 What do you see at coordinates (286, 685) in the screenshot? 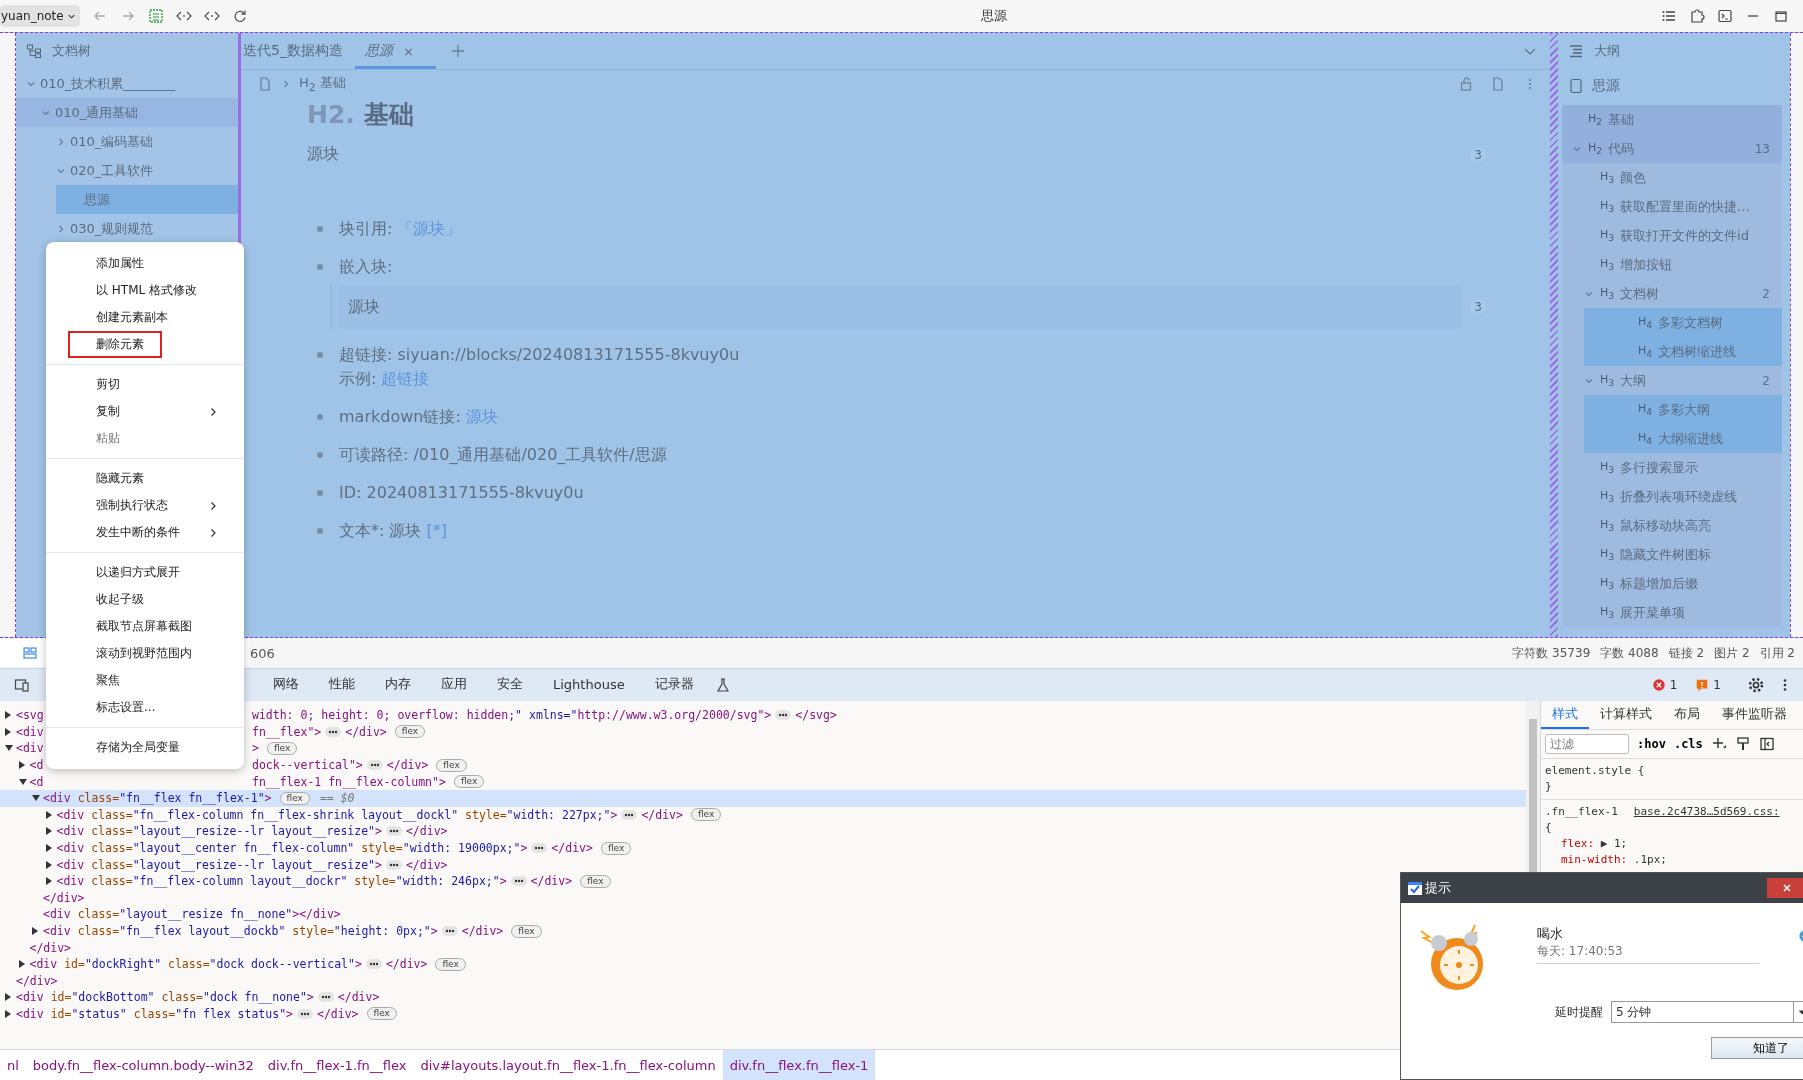
I see `devtools-tab: 网络` at bounding box center [286, 685].